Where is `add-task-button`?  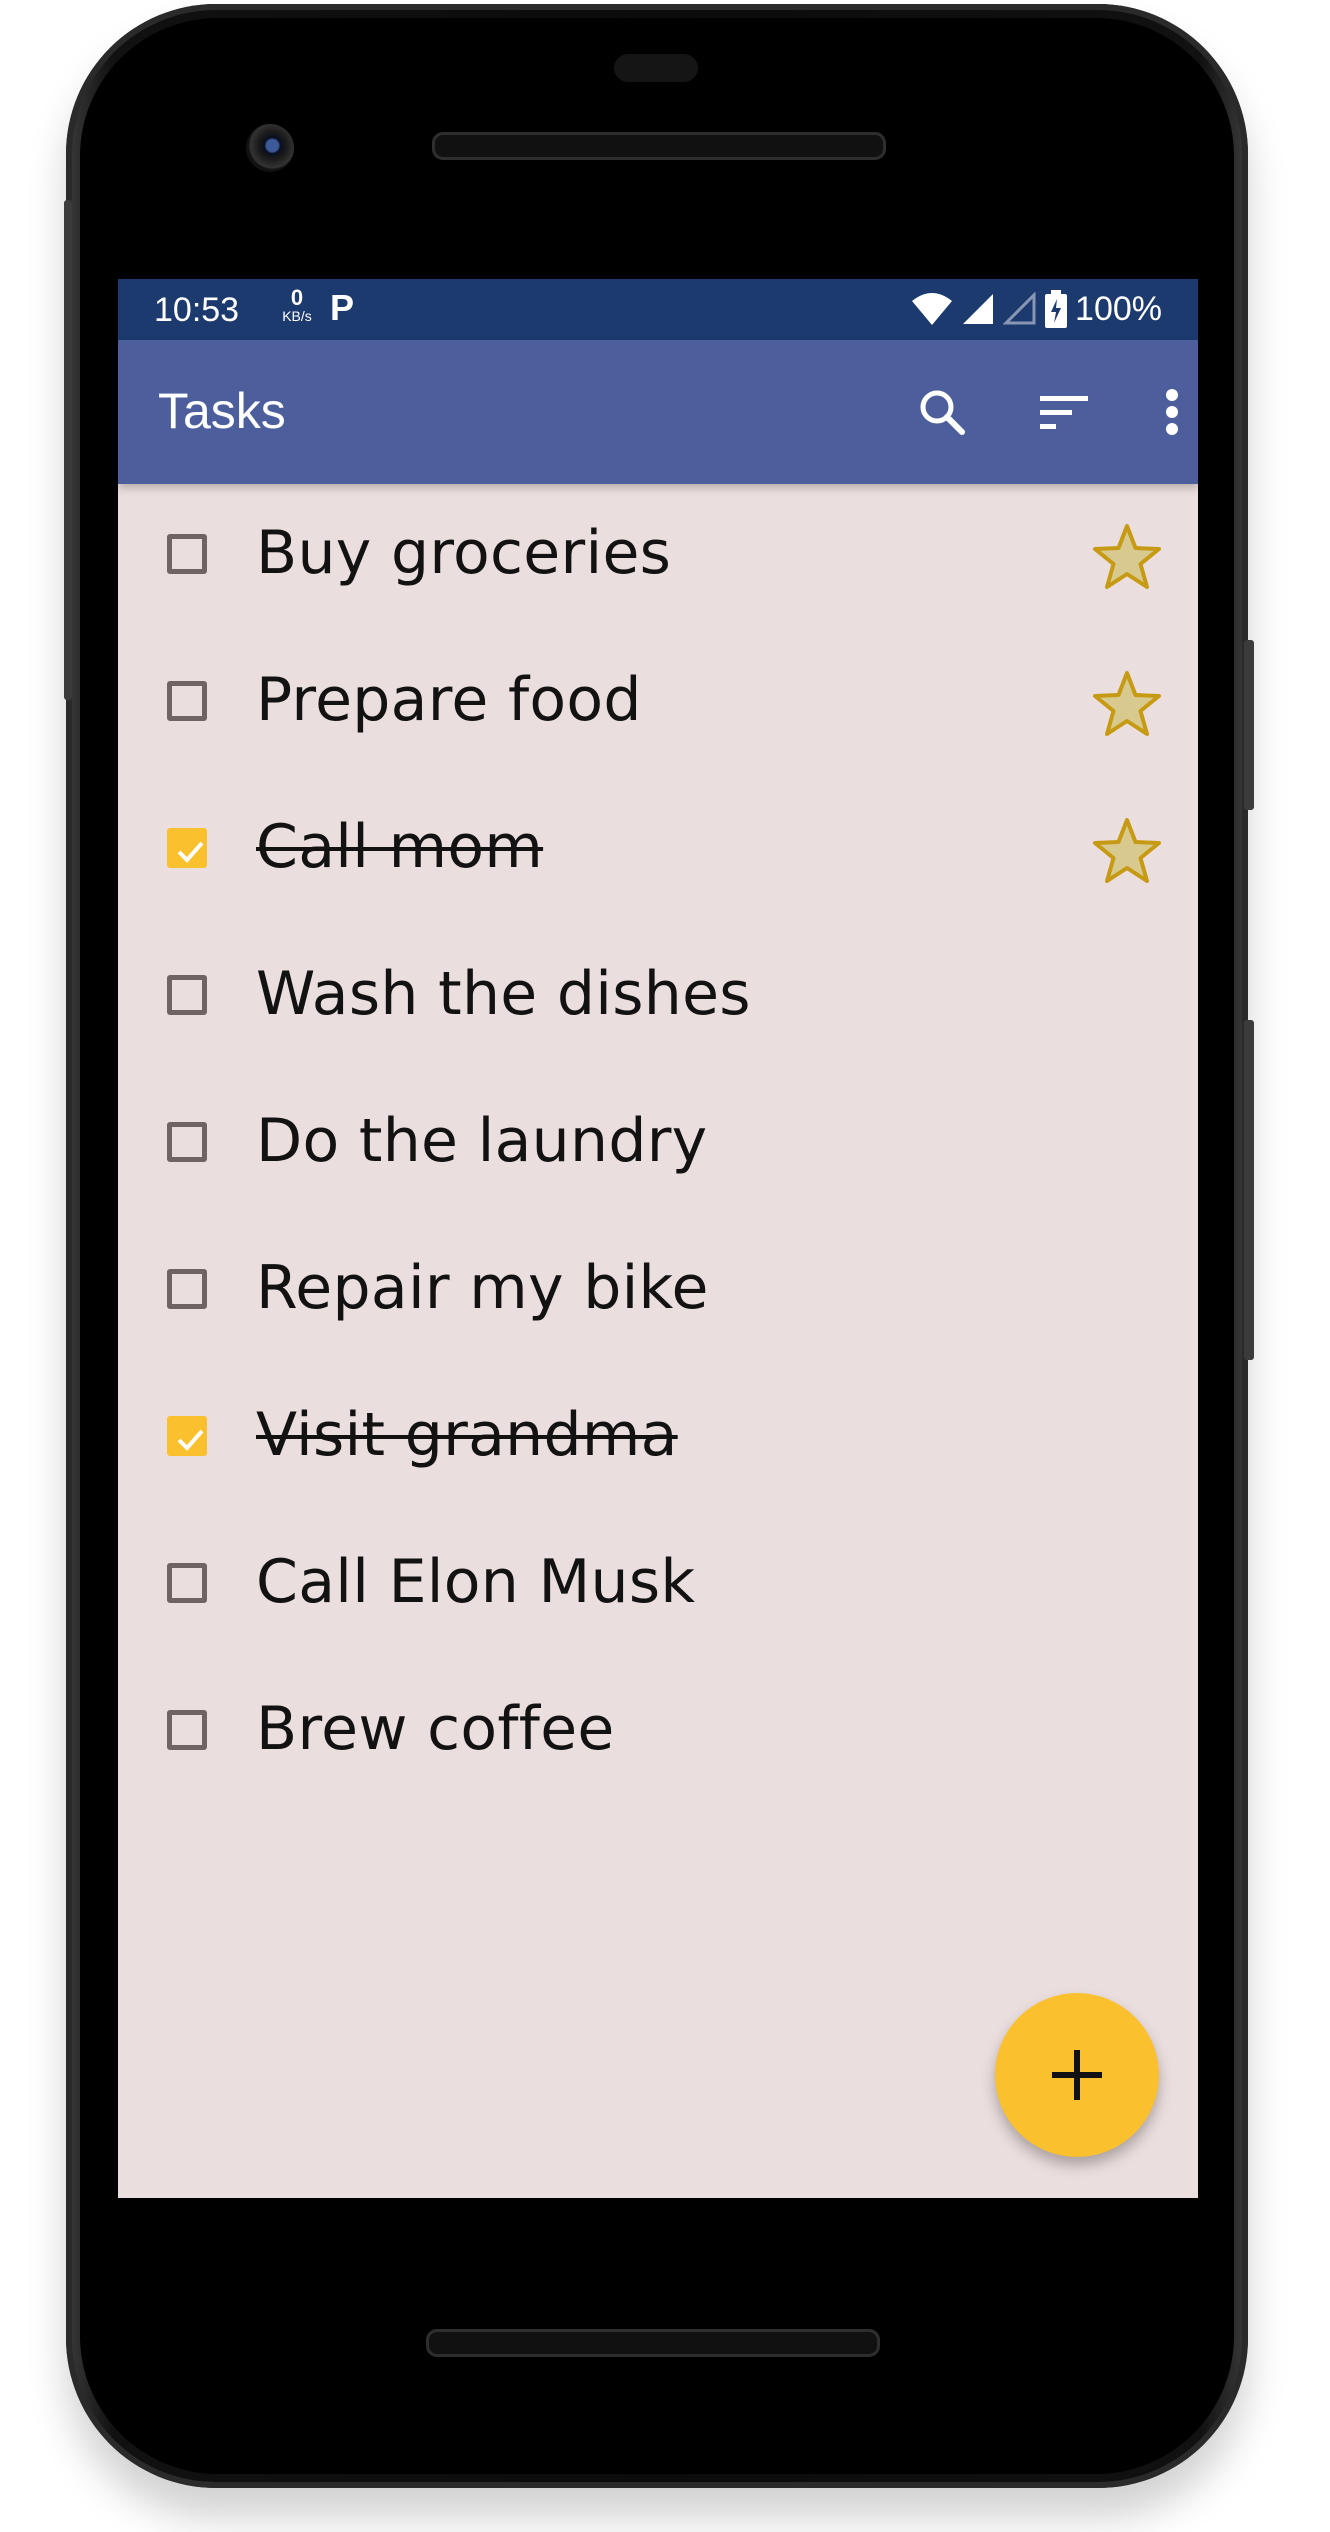 add-task-button is located at coordinates (1077, 2075).